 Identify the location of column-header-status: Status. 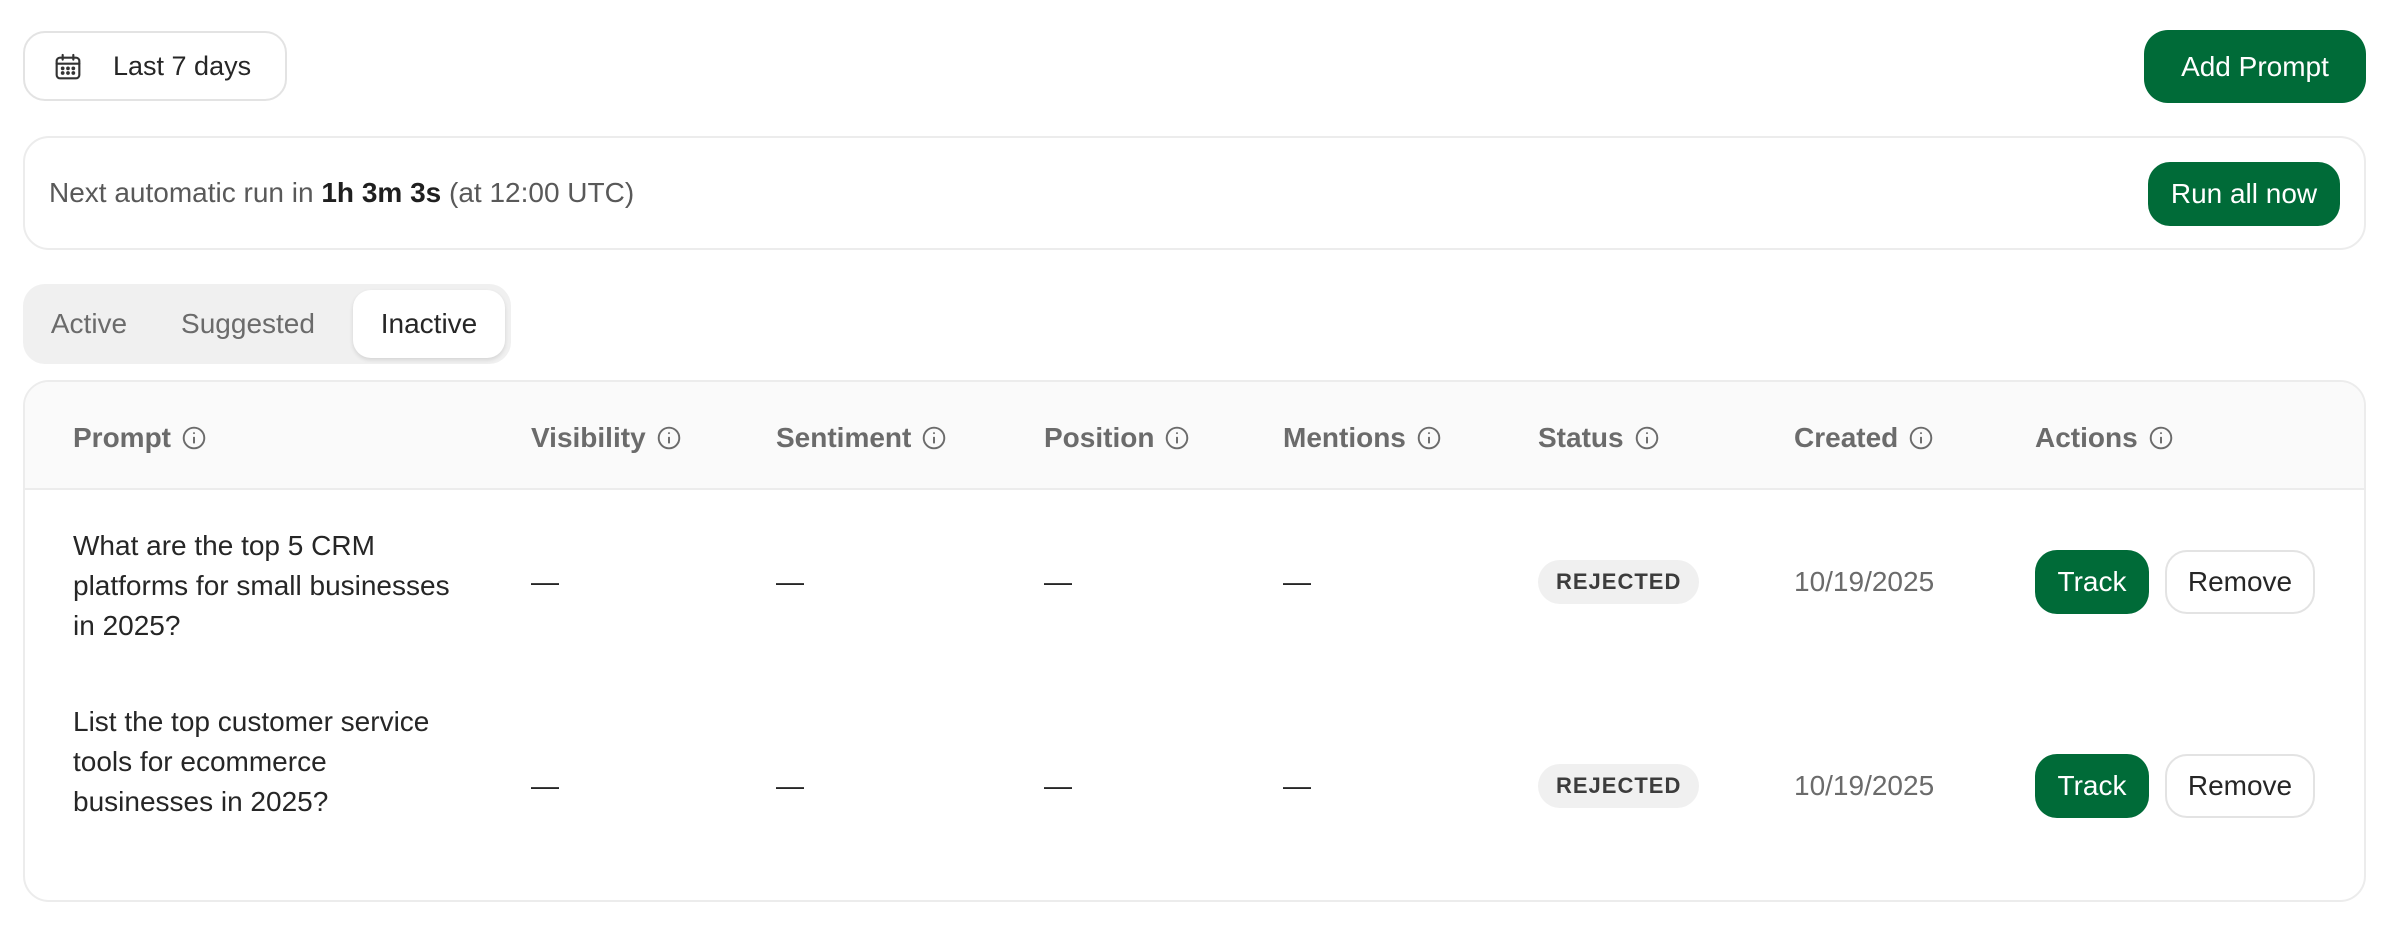
(1599, 438).